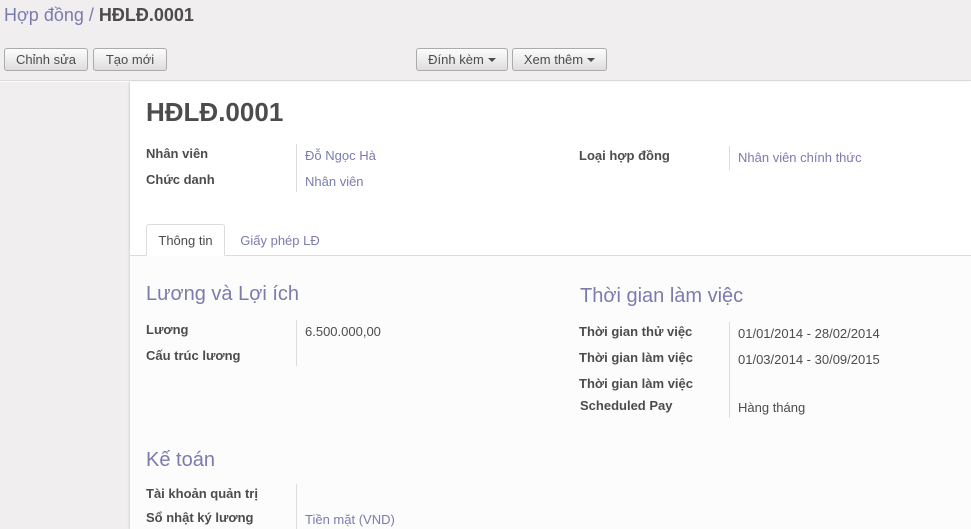 This screenshot has width=971, height=529. Describe the element at coordinates (624, 155) in the screenshot. I see `contract-type-label: Loại hợp đồng` at that location.